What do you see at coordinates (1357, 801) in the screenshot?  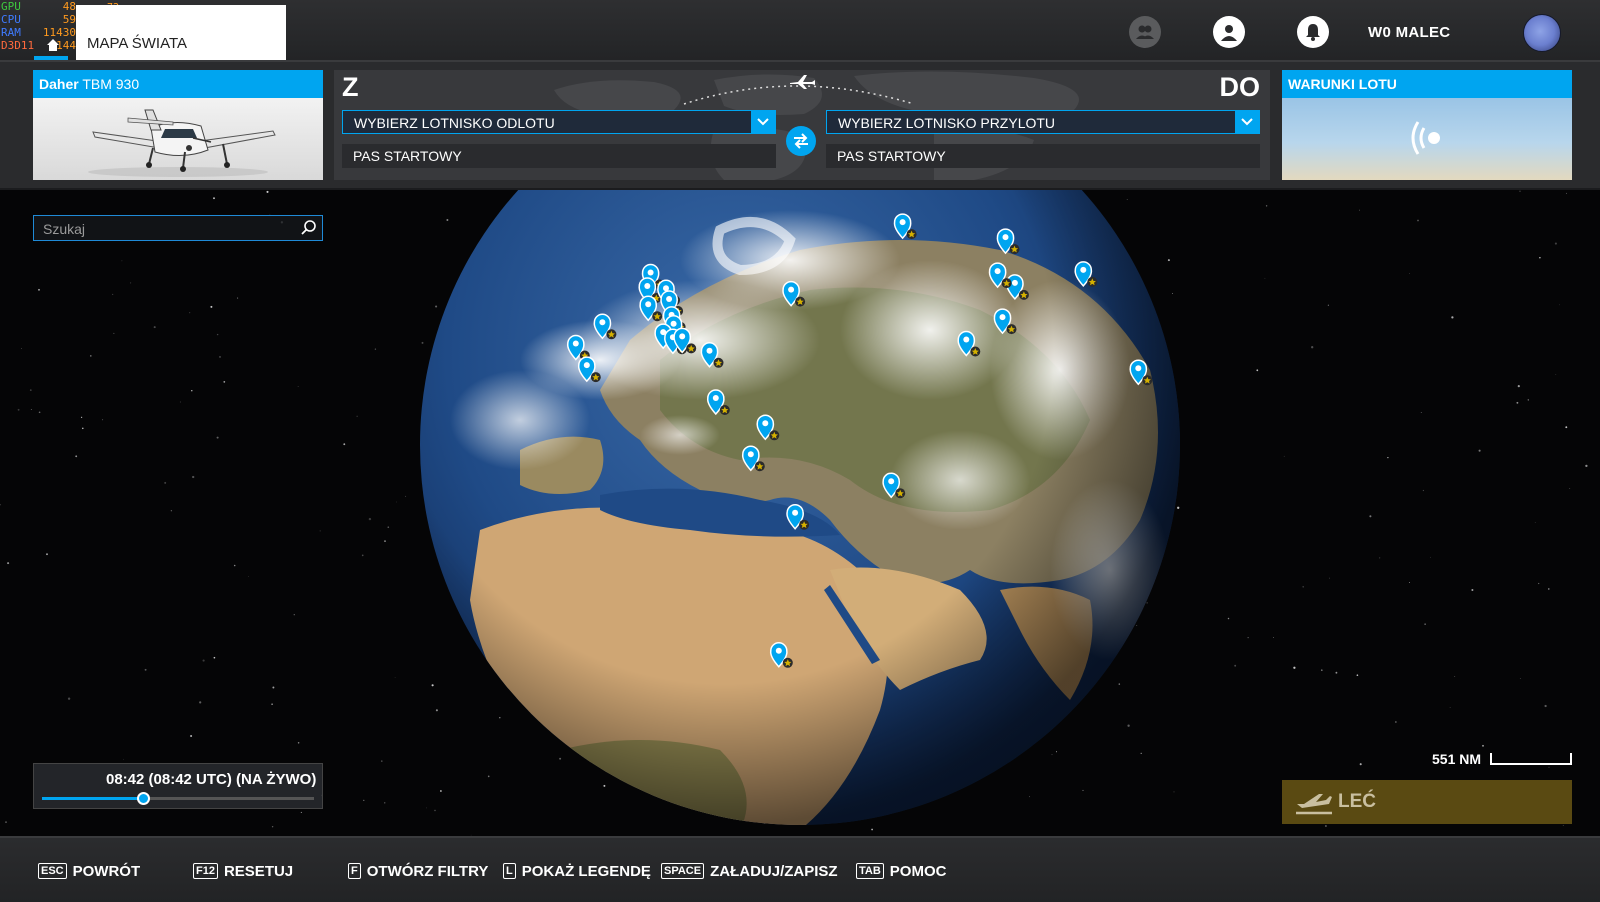 I see `fly-button-label: LEĆ` at bounding box center [1357, 801].